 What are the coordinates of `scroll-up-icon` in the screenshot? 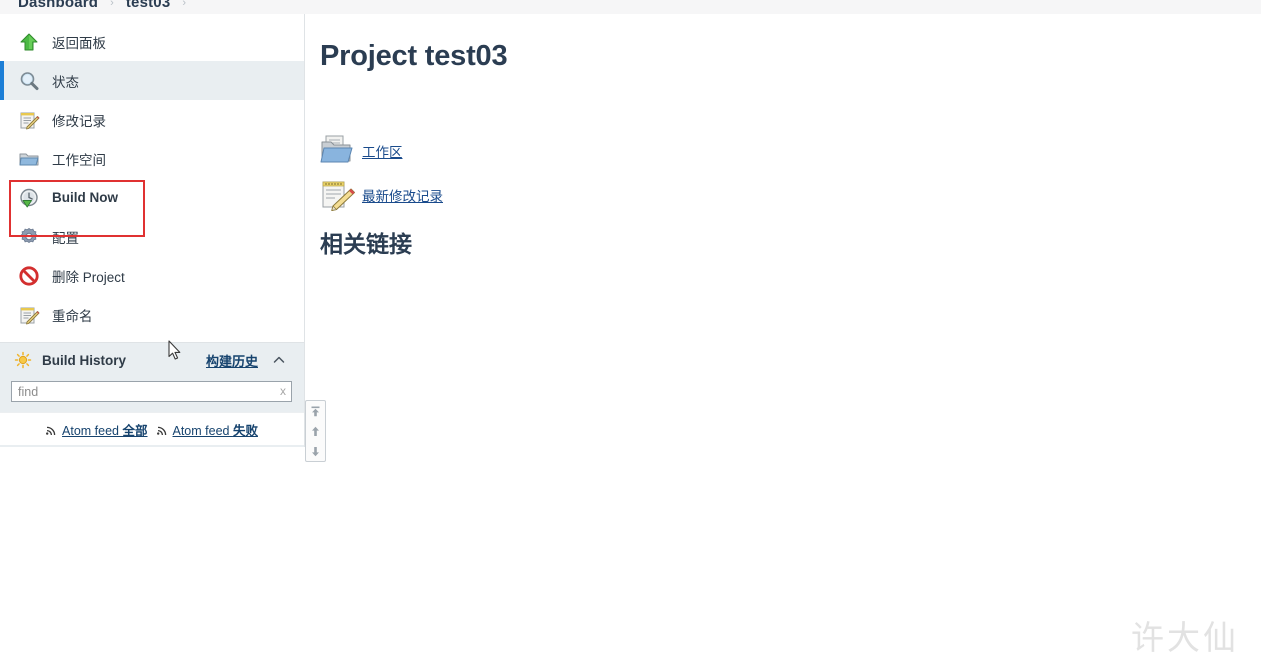 It's located at (315, 431).